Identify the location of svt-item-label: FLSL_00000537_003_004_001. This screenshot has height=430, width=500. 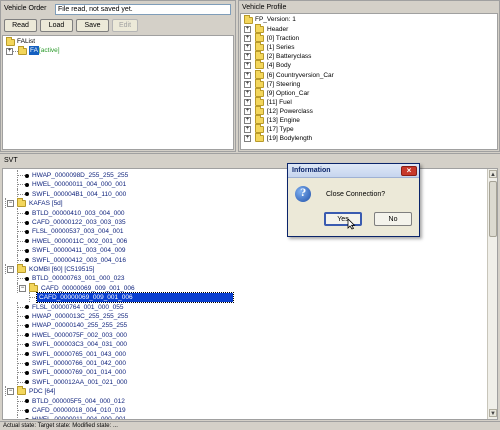
(77, 231).